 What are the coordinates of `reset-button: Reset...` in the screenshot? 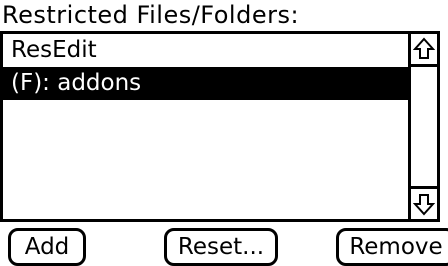 It's located at (221, 247).